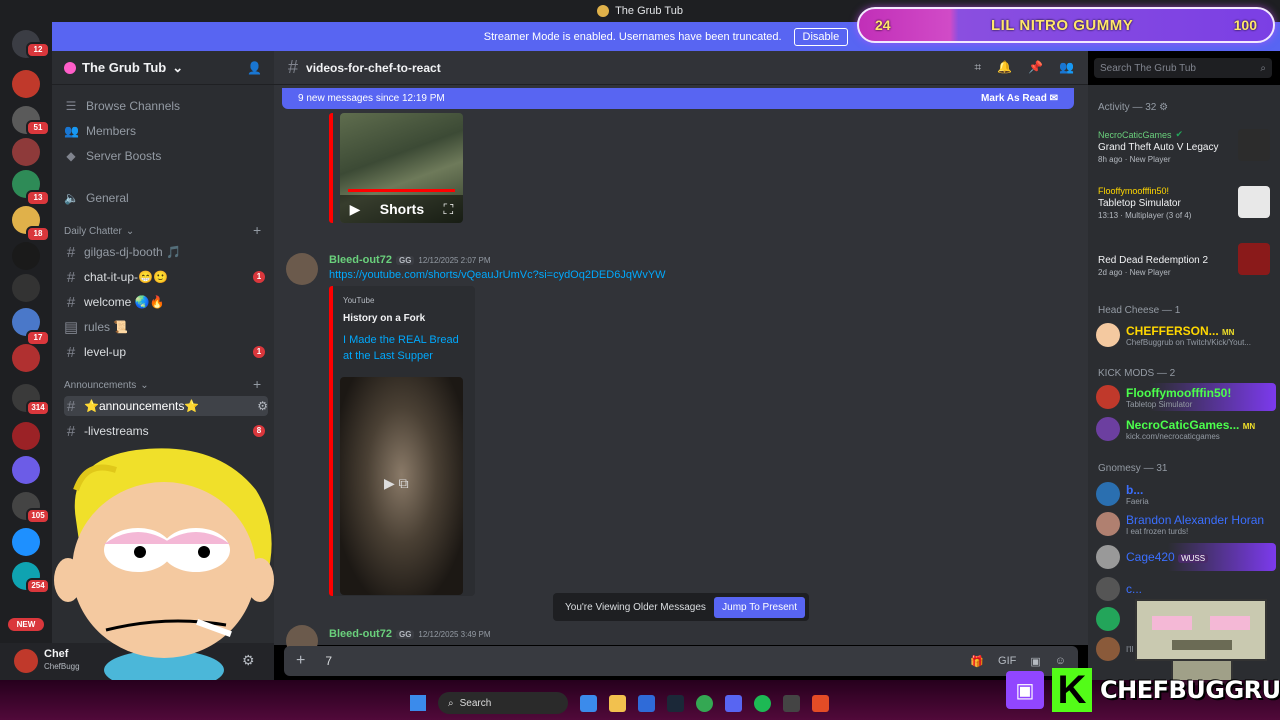 This screenshot has width=1280, height=720. Describe the element at coordinates (454, 634) in the screenshot. I see `timestamp: 12/12/2025 3:49 PM` at that location.